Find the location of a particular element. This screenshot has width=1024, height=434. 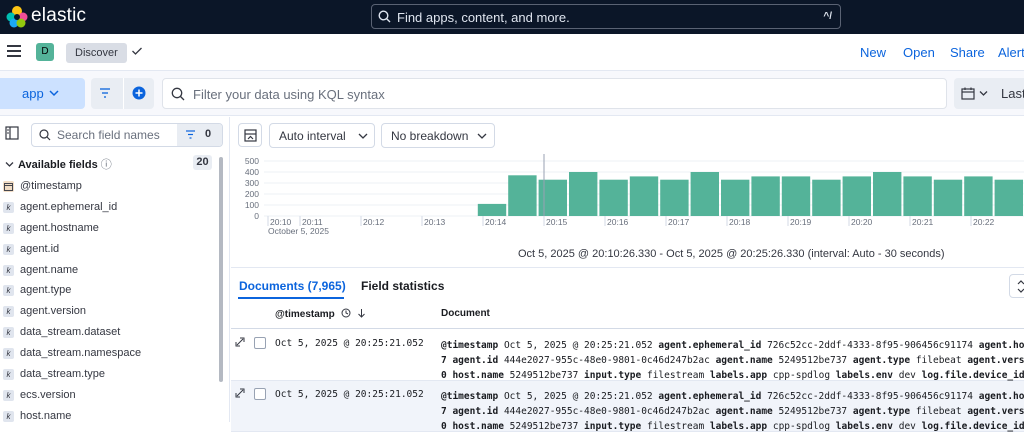

x-tick-label: 20:12 is located at coordinates (374, 222).